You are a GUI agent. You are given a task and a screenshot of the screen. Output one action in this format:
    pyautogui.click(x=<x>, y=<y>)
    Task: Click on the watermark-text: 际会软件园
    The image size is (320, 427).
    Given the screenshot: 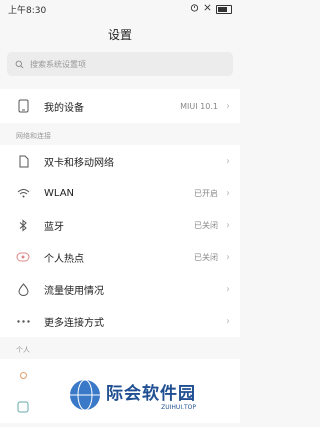 What is the action you would take?
    pyautogui.click(x=151, y=394)
    